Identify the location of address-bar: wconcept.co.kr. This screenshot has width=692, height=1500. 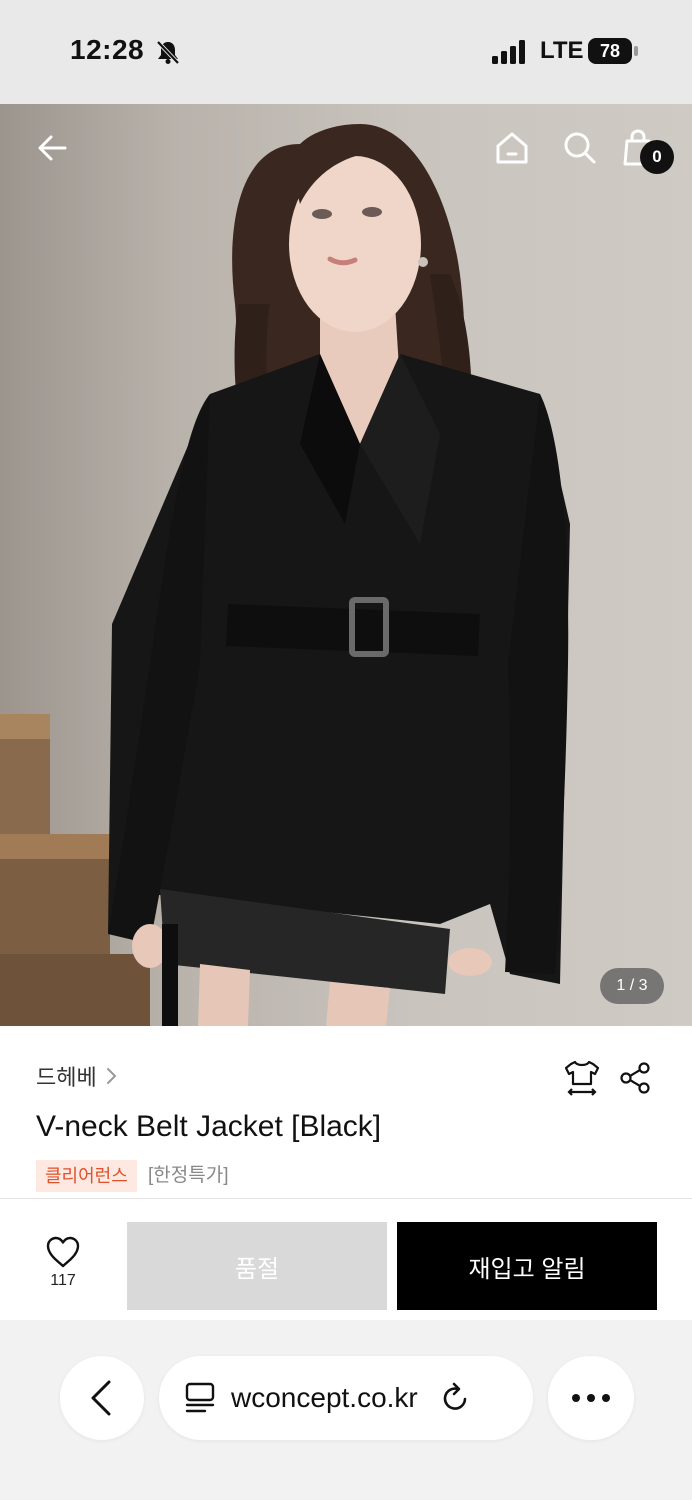
(346, 1398).